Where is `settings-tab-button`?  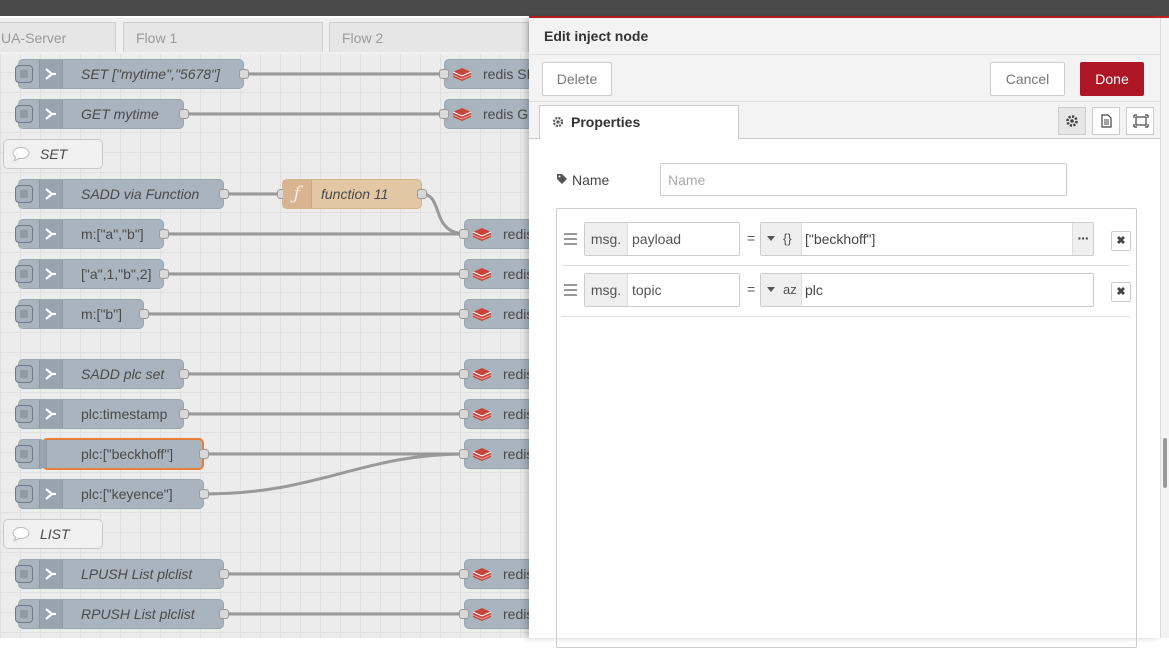
settings-tab-button is located at coordinates (1072, 121).